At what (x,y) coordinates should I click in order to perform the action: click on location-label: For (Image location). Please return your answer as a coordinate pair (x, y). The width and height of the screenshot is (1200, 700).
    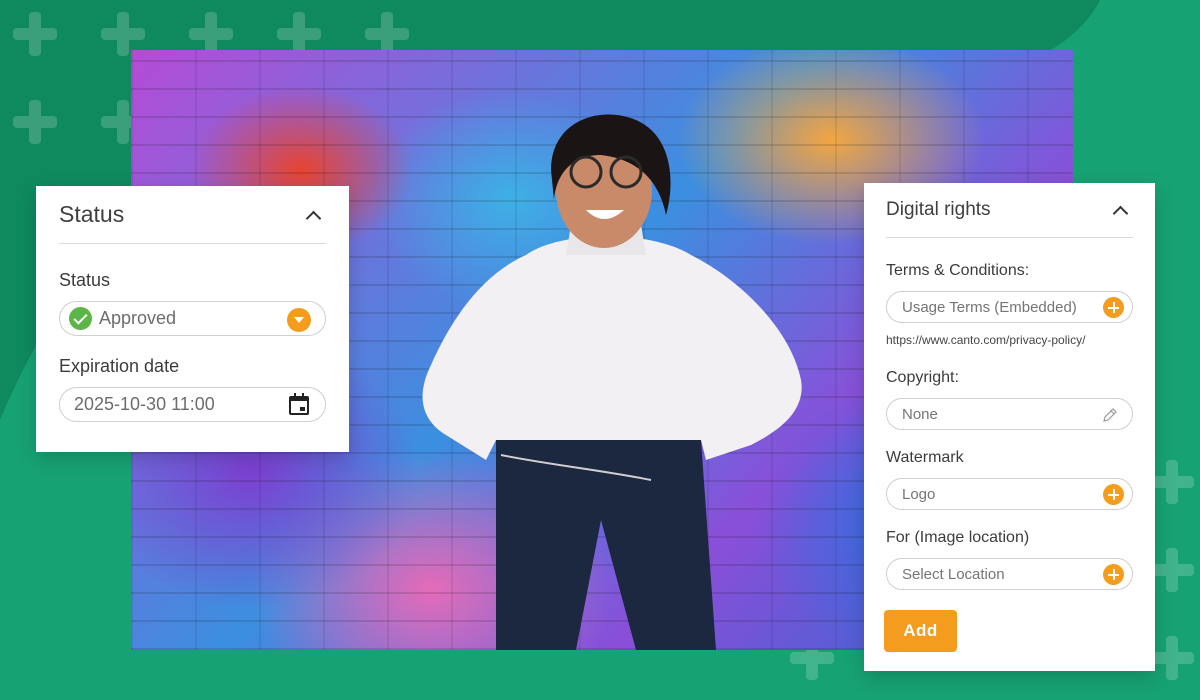
    Looking at the image, I should click on (958, 537).